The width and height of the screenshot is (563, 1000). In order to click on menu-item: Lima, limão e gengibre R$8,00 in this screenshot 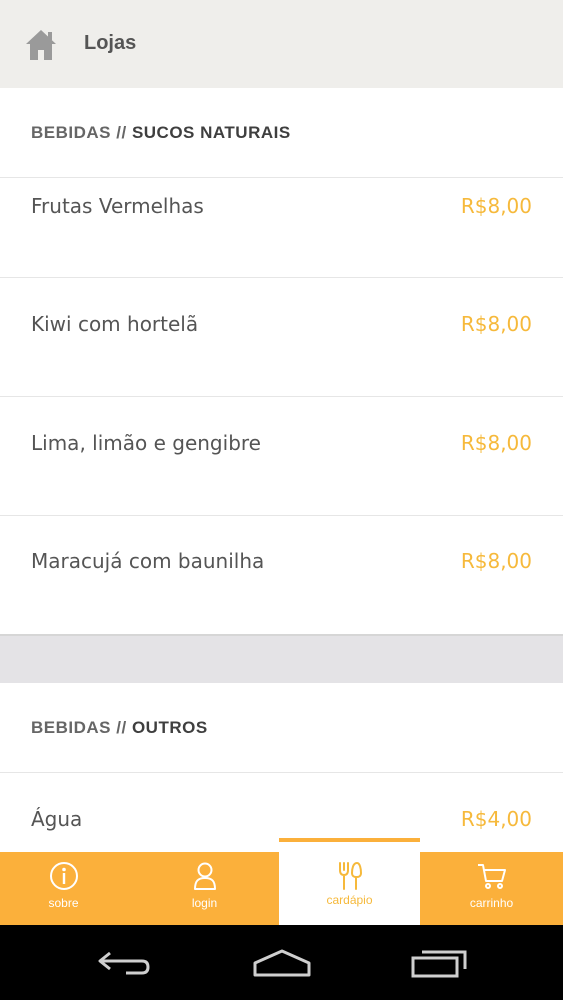, I will do `click(281, 456)`.